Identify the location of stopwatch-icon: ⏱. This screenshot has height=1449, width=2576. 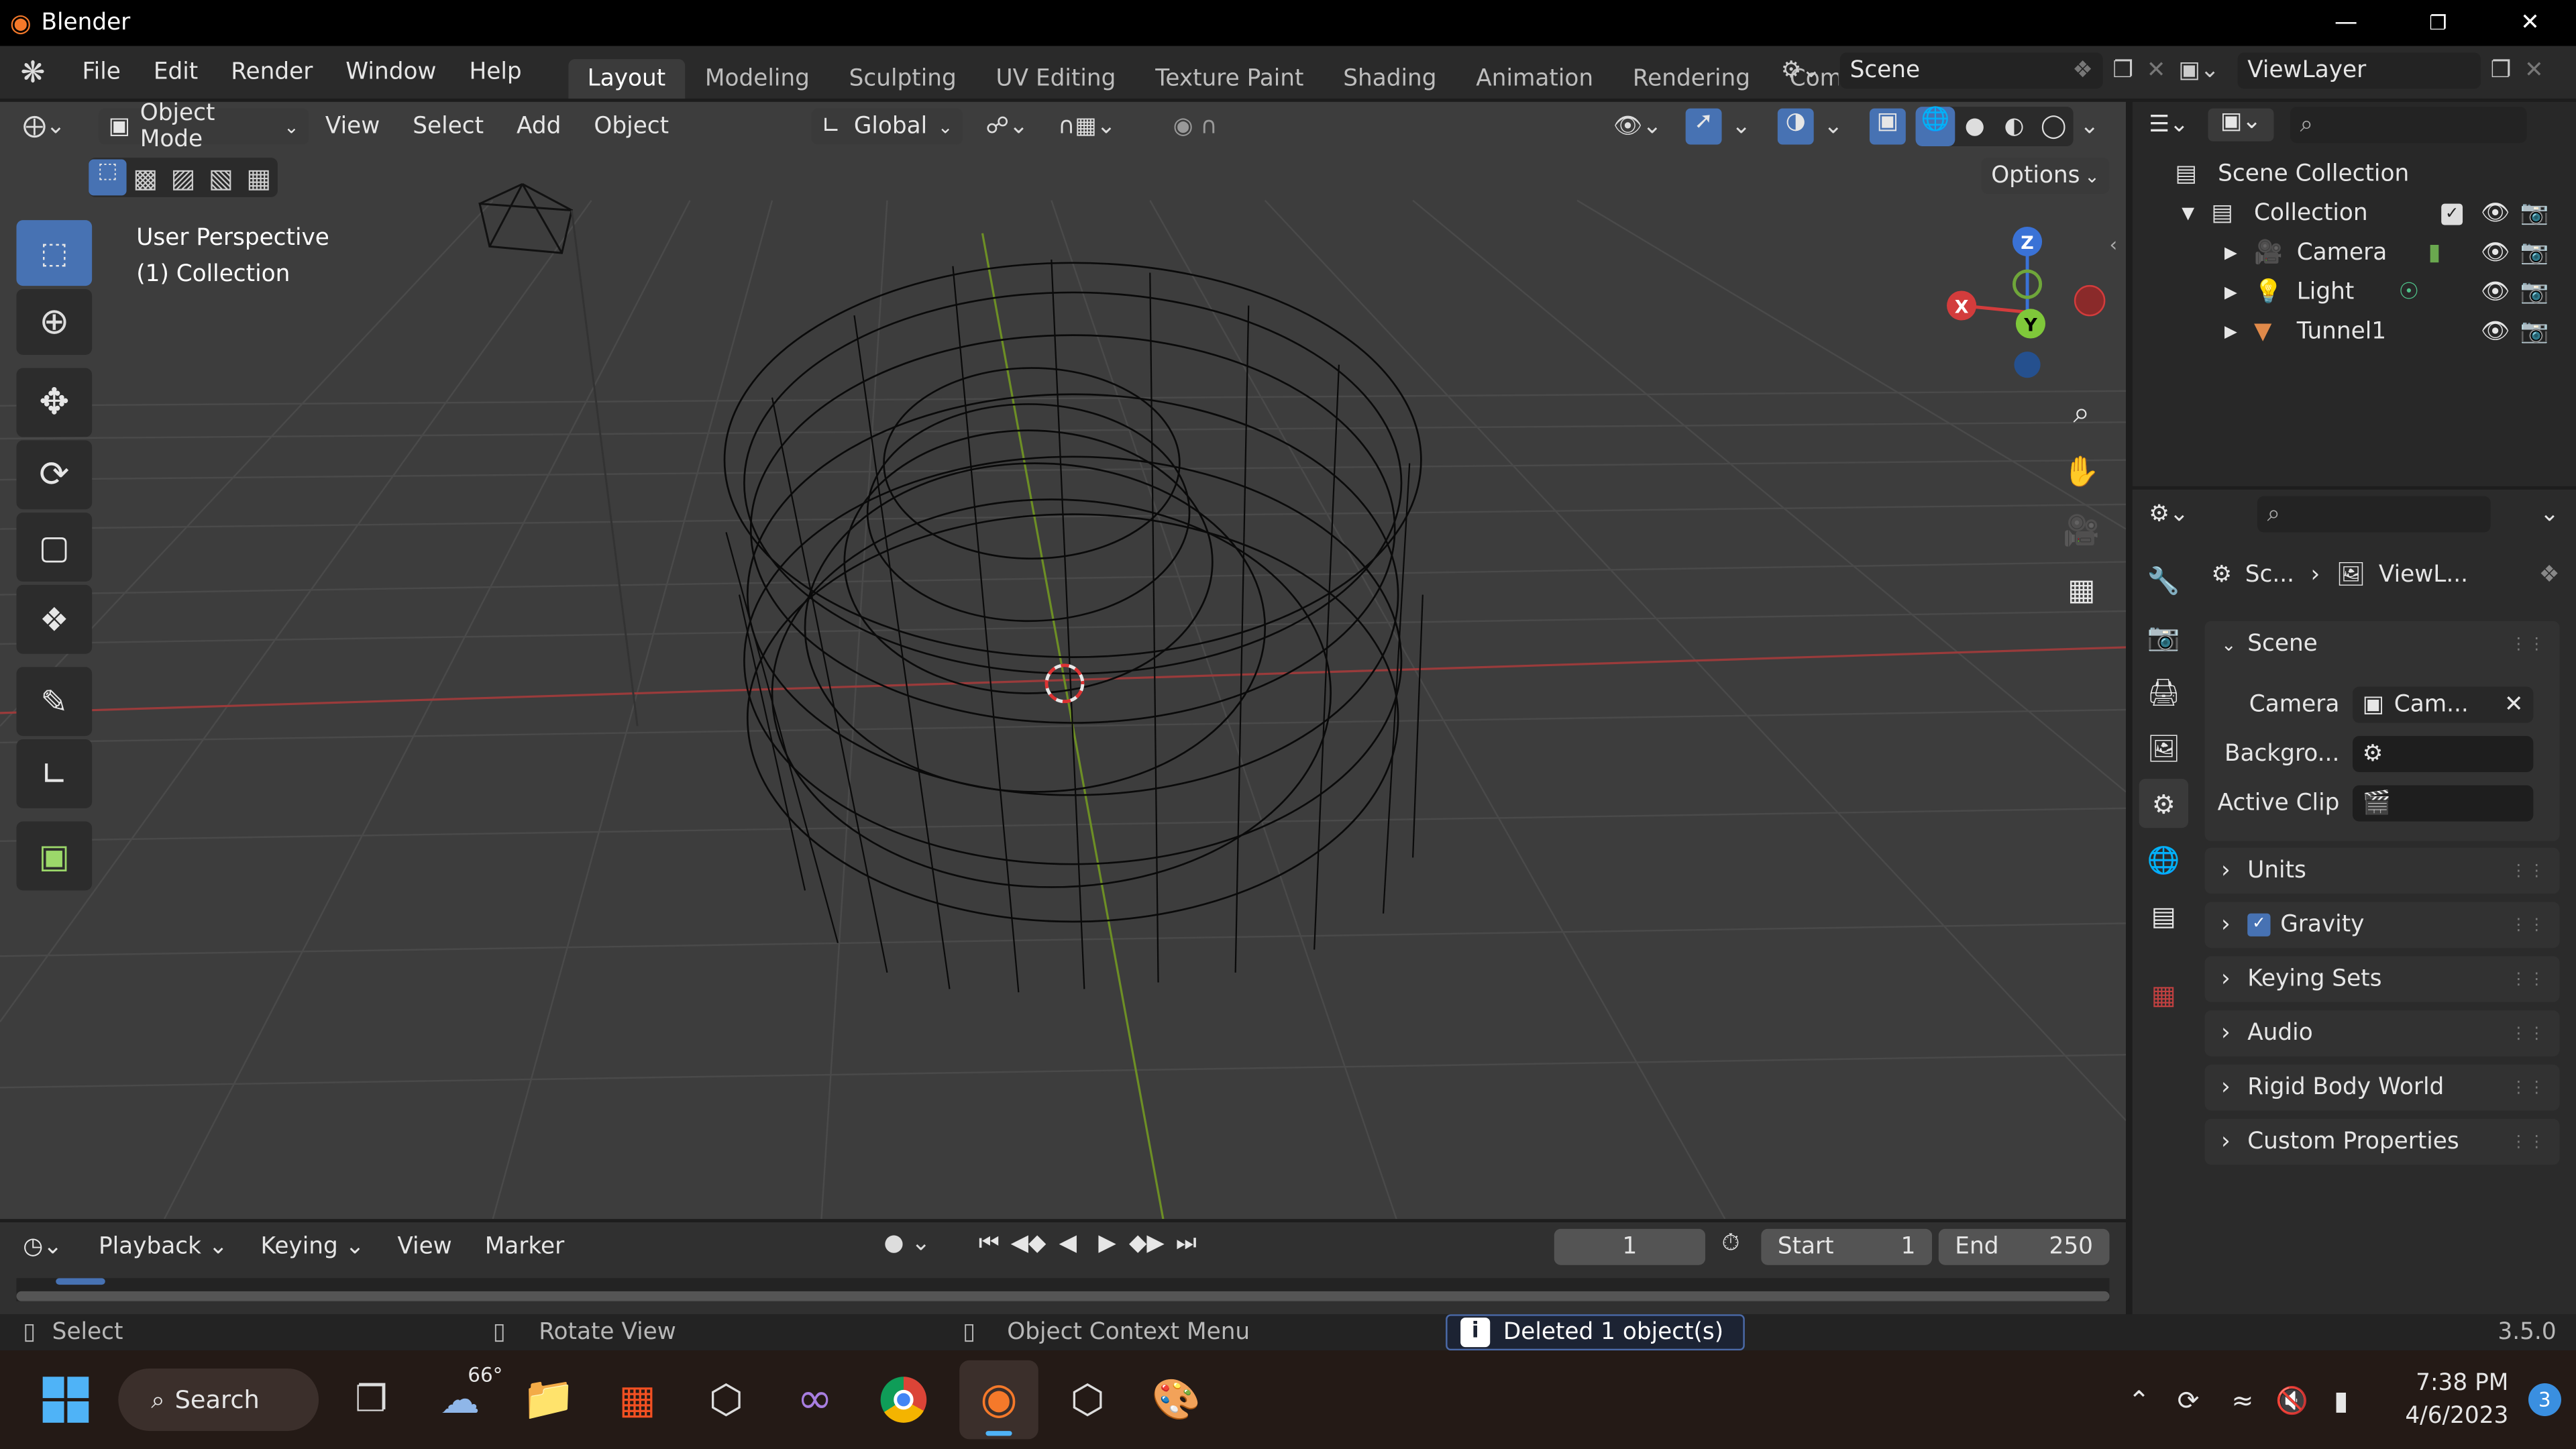
(1731, 1243).